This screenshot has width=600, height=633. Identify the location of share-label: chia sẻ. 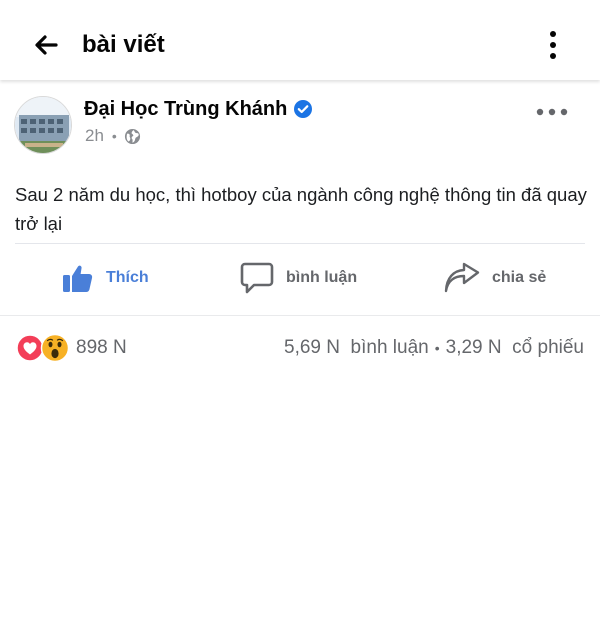
(519, 277).